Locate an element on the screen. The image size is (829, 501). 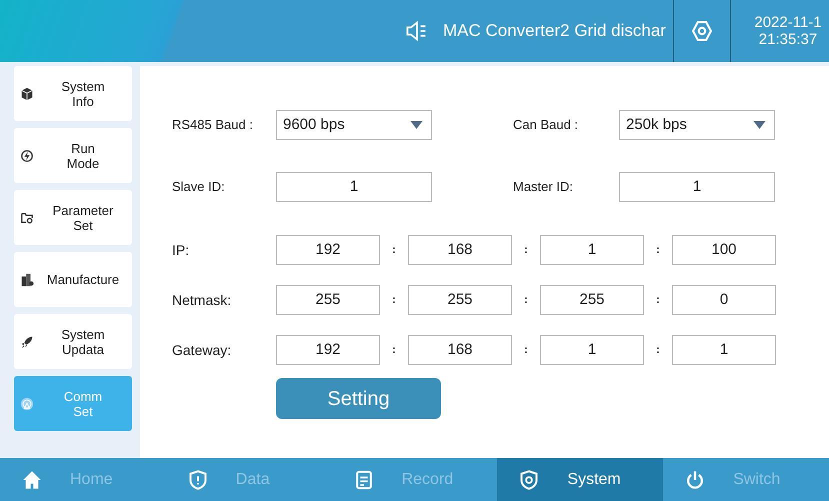
shield-gear-icon is located at coordinates (529, 480).